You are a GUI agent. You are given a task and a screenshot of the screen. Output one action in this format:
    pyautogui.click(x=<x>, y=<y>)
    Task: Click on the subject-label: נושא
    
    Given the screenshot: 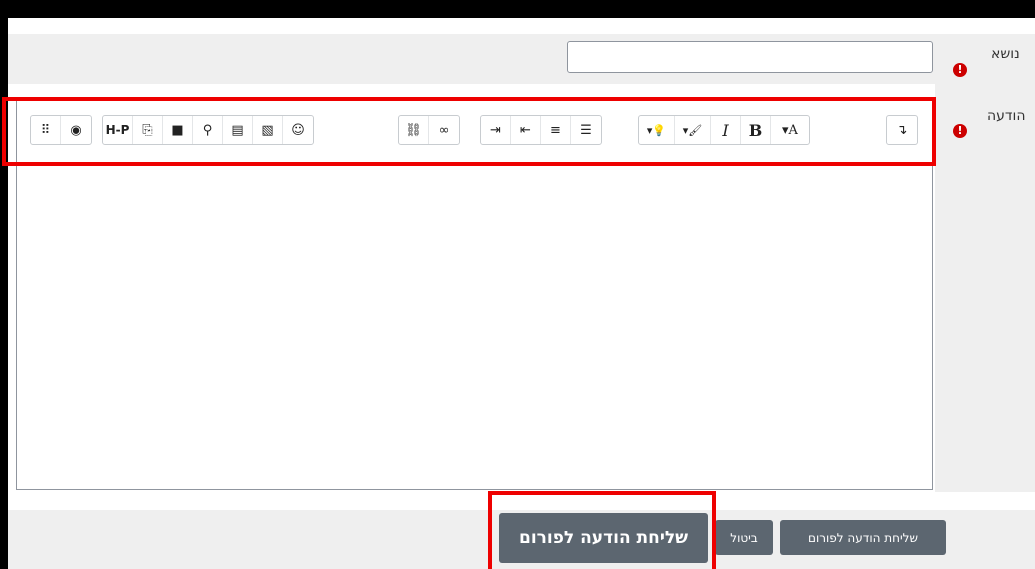 What is the action you would take?
    pyautogui.click(x=1005, y=54)
    